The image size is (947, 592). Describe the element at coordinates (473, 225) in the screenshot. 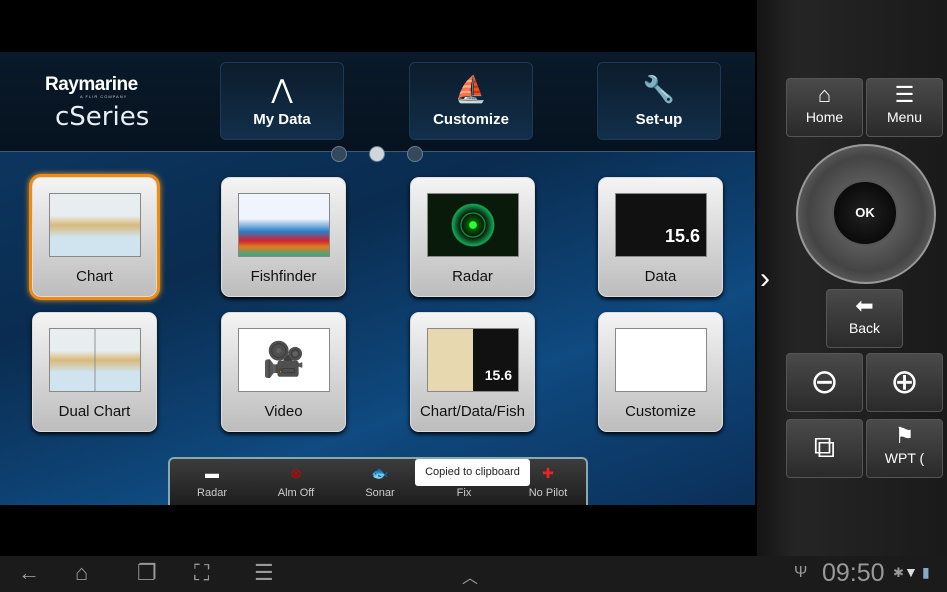

I see `radar-thumbnail` at that location.